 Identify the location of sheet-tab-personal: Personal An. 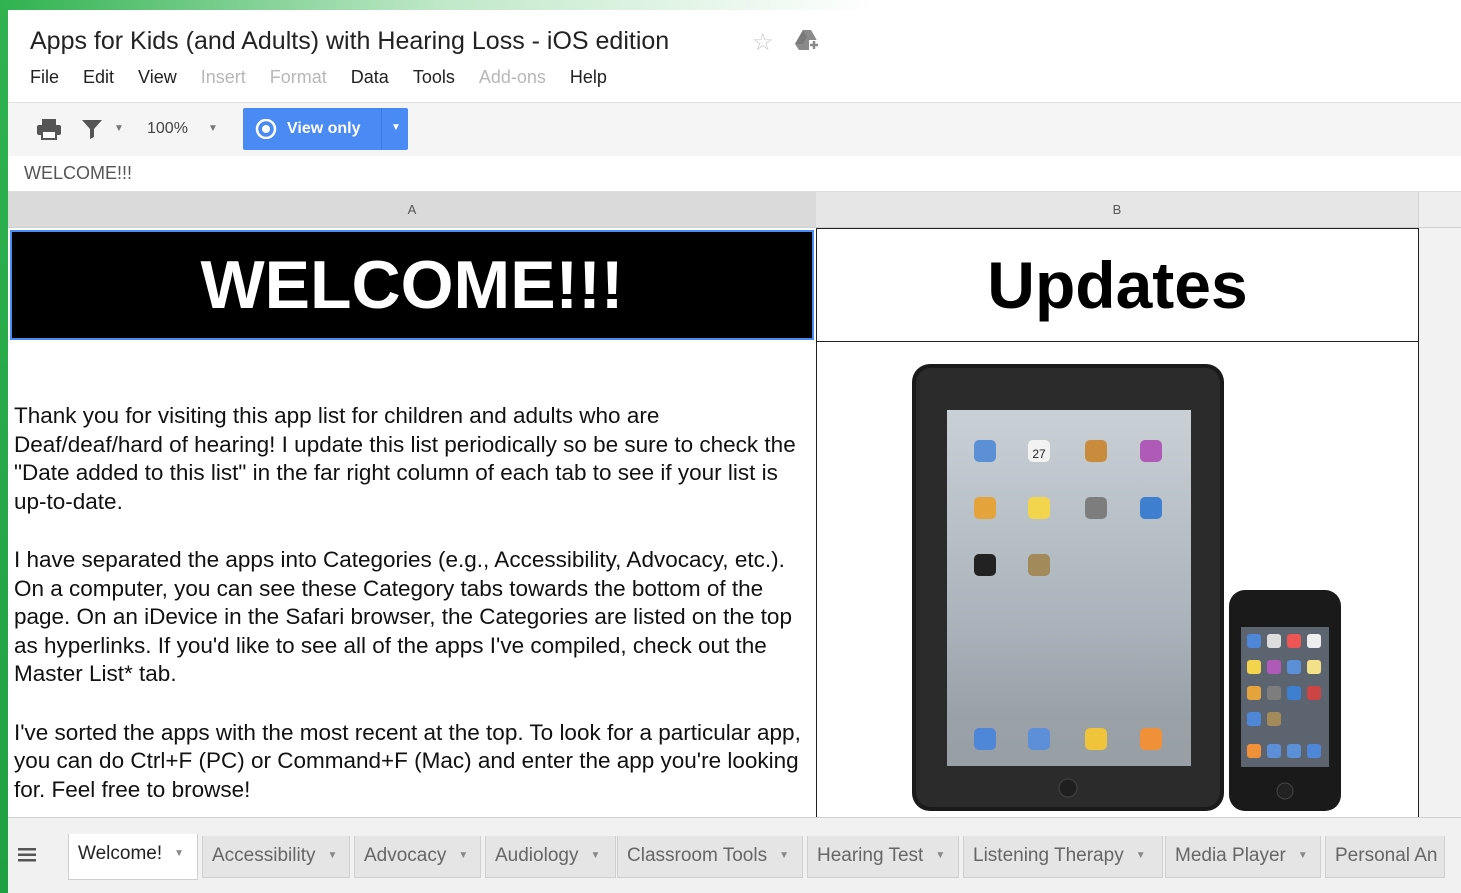
(1385, 857).